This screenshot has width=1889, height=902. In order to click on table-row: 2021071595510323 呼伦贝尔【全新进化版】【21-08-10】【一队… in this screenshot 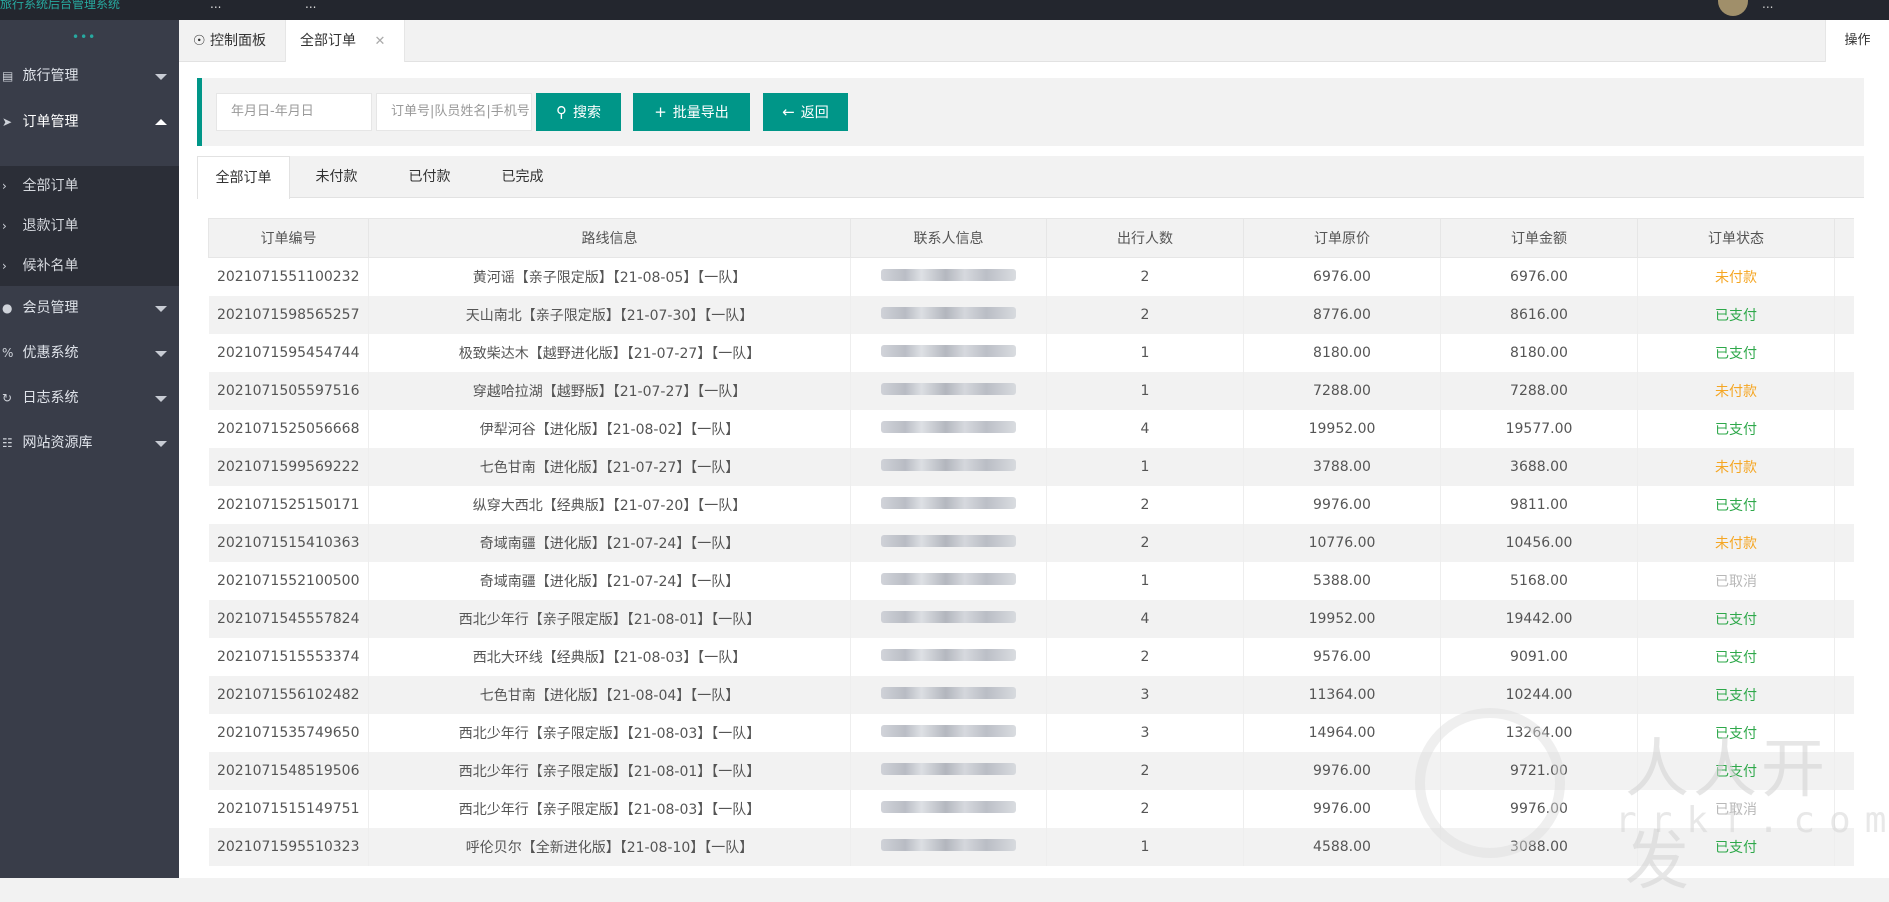, I will do `click(1031, 846)`.